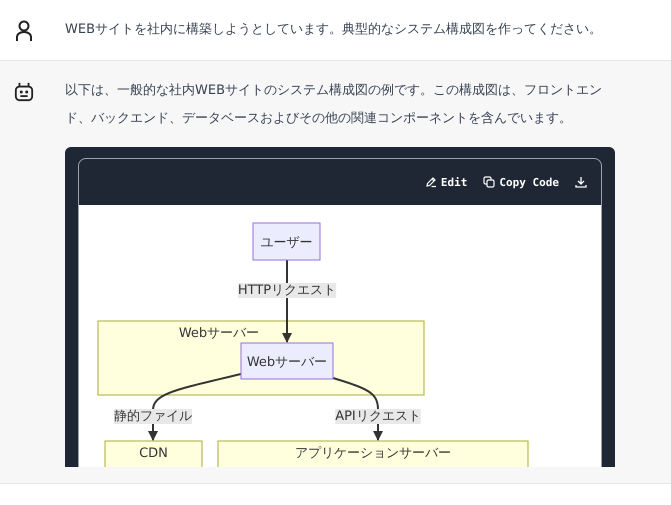  Describe the element at coordinates (373, 453) in the screenshot. I see `group-title: アプリケーションサーバー` at that location.